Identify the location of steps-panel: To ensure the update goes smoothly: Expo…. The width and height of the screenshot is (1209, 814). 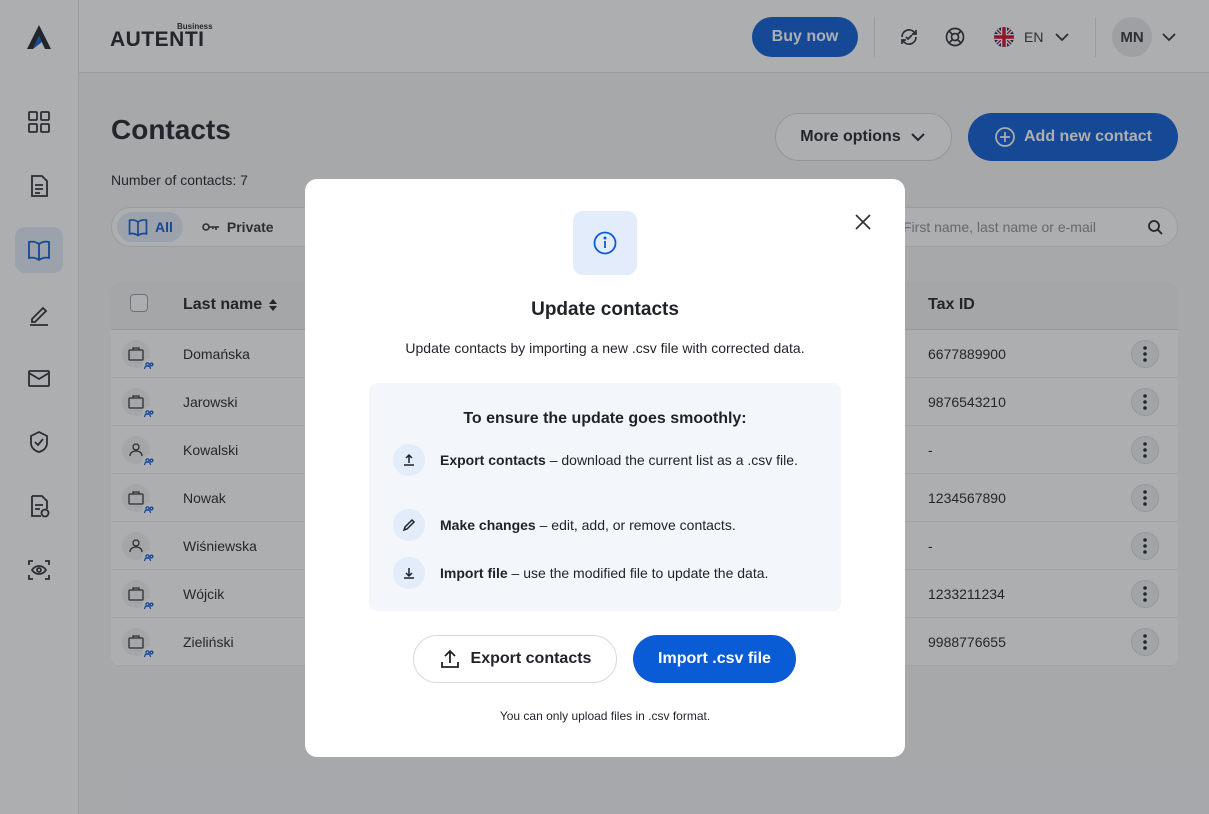
(605, 497).